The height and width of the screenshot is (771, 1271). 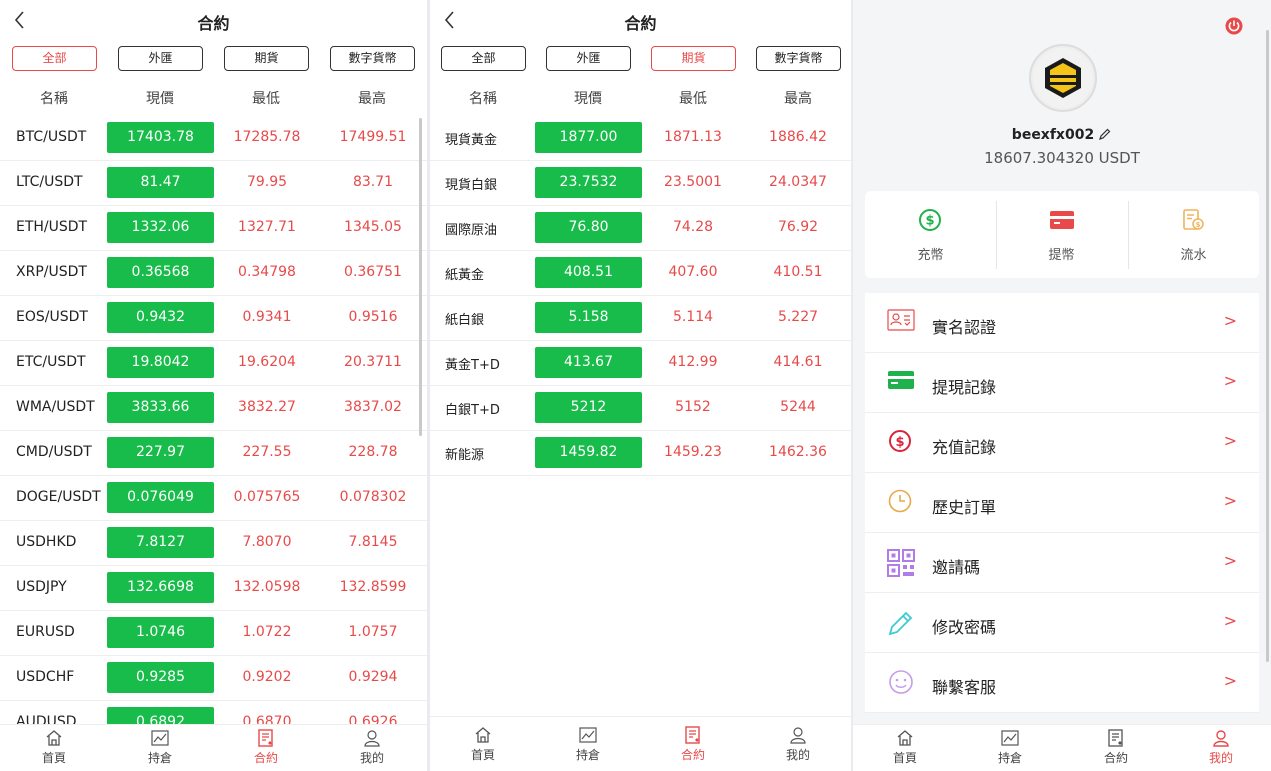 I want to click on bee-logo-icon, so click(x=1063, y=78).